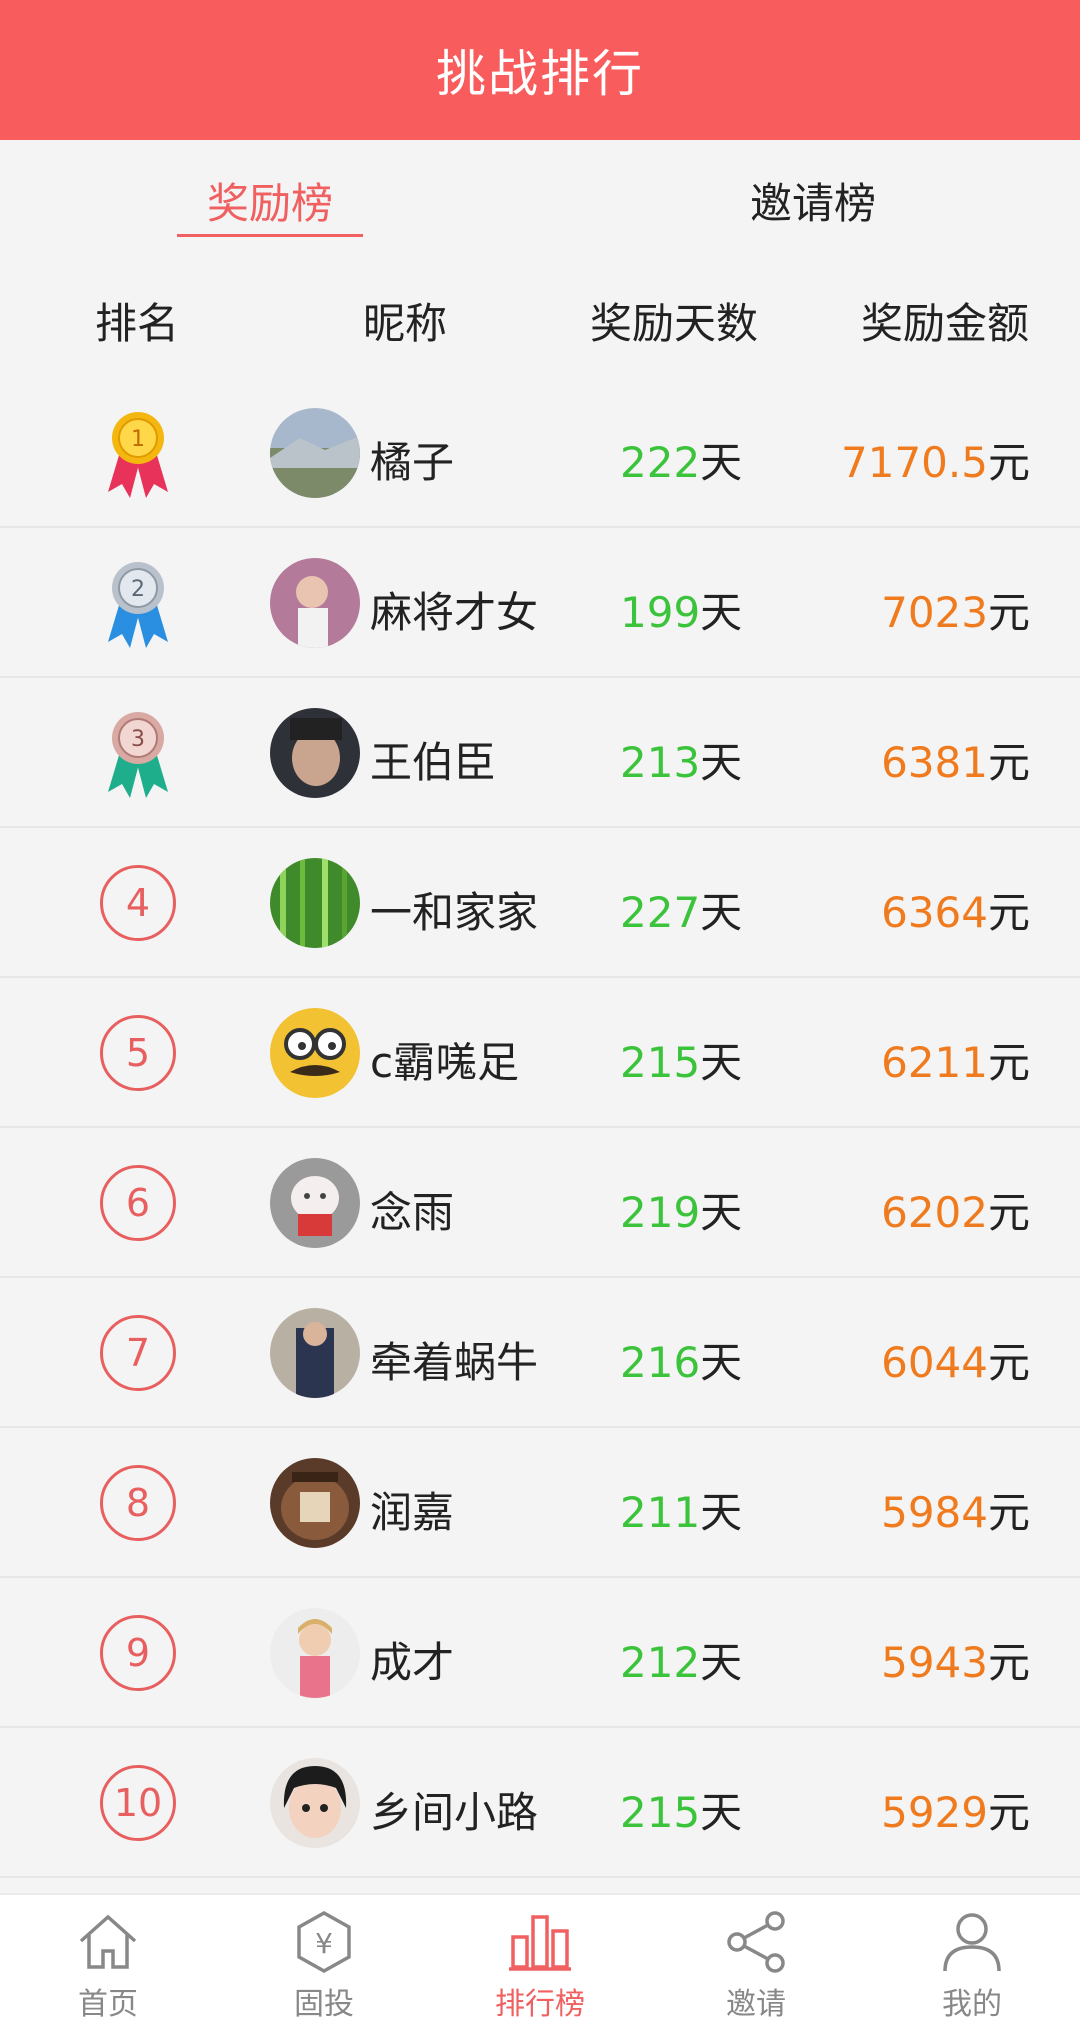  What do you see at coordinates (138, 1203) in the screenshot?
I see `rank-badge: 6` at bounding box center [138, 1203].